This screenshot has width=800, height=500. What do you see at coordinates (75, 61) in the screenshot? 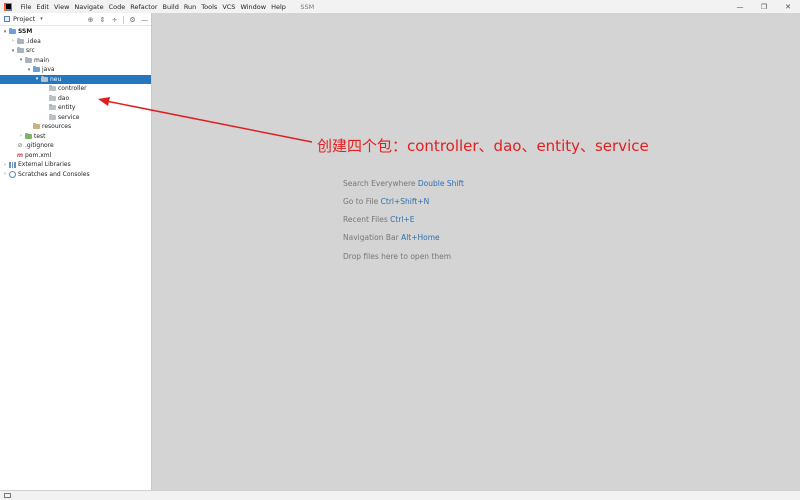
I see `tree-item-main: ▾ main` at bounding box center [75, 61].